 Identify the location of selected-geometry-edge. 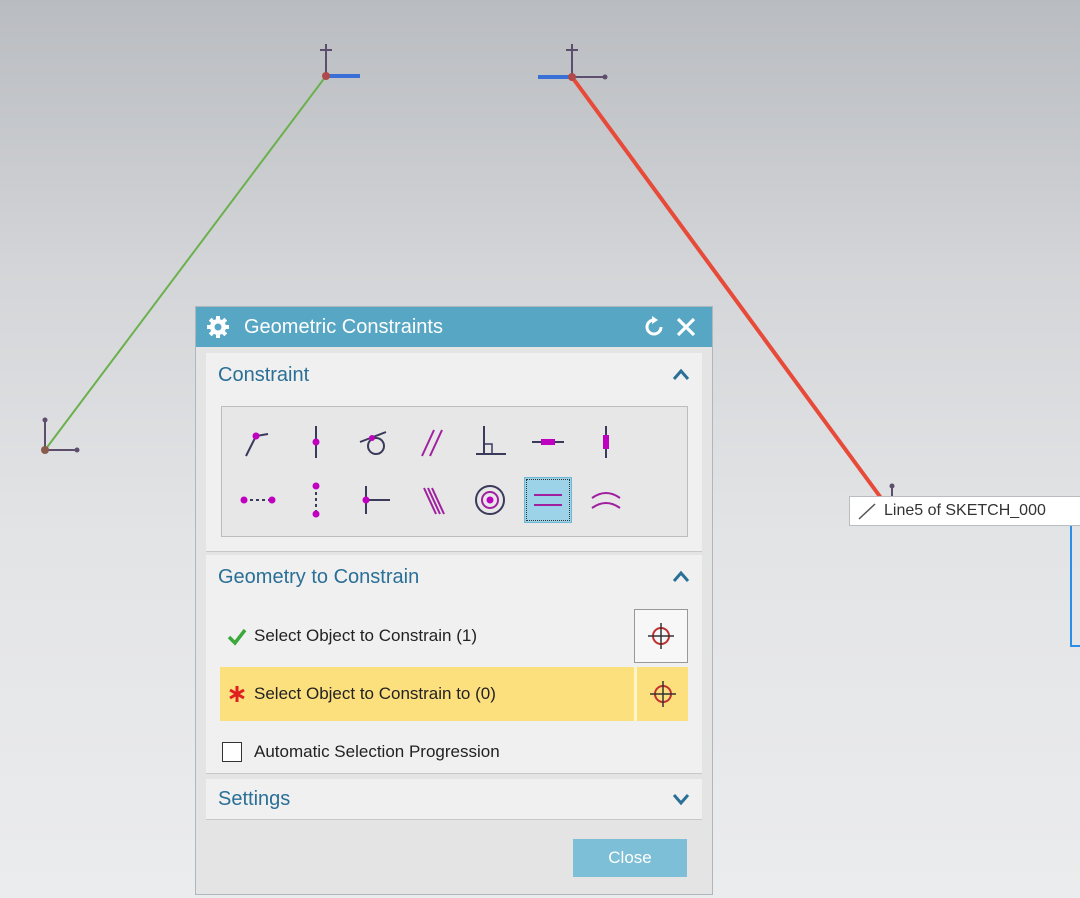
(1075, 586).